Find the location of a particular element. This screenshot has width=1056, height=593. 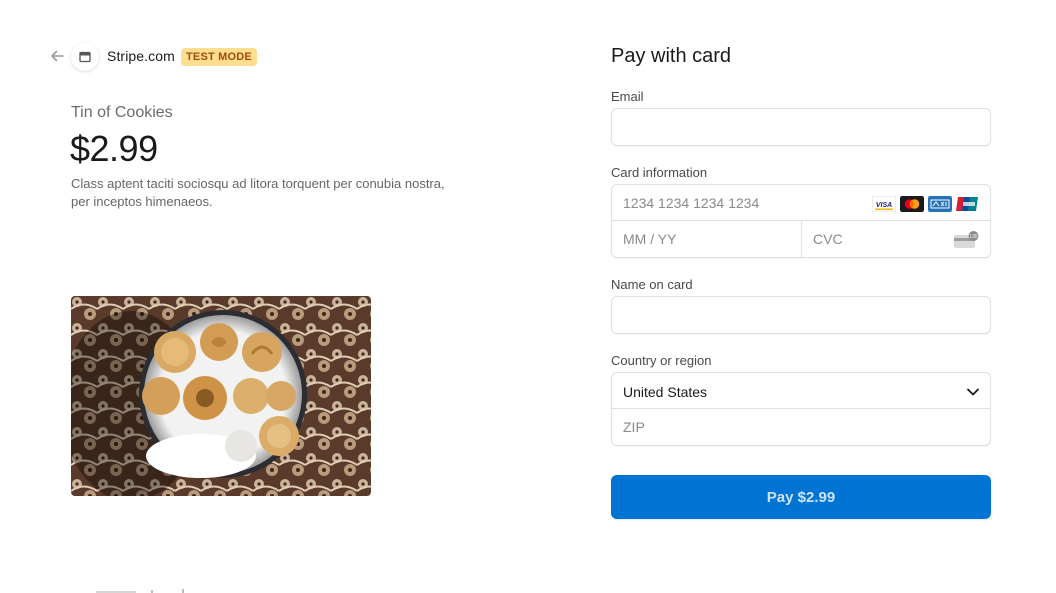

card-information-label: Card information is located at coordinates (659, 172).